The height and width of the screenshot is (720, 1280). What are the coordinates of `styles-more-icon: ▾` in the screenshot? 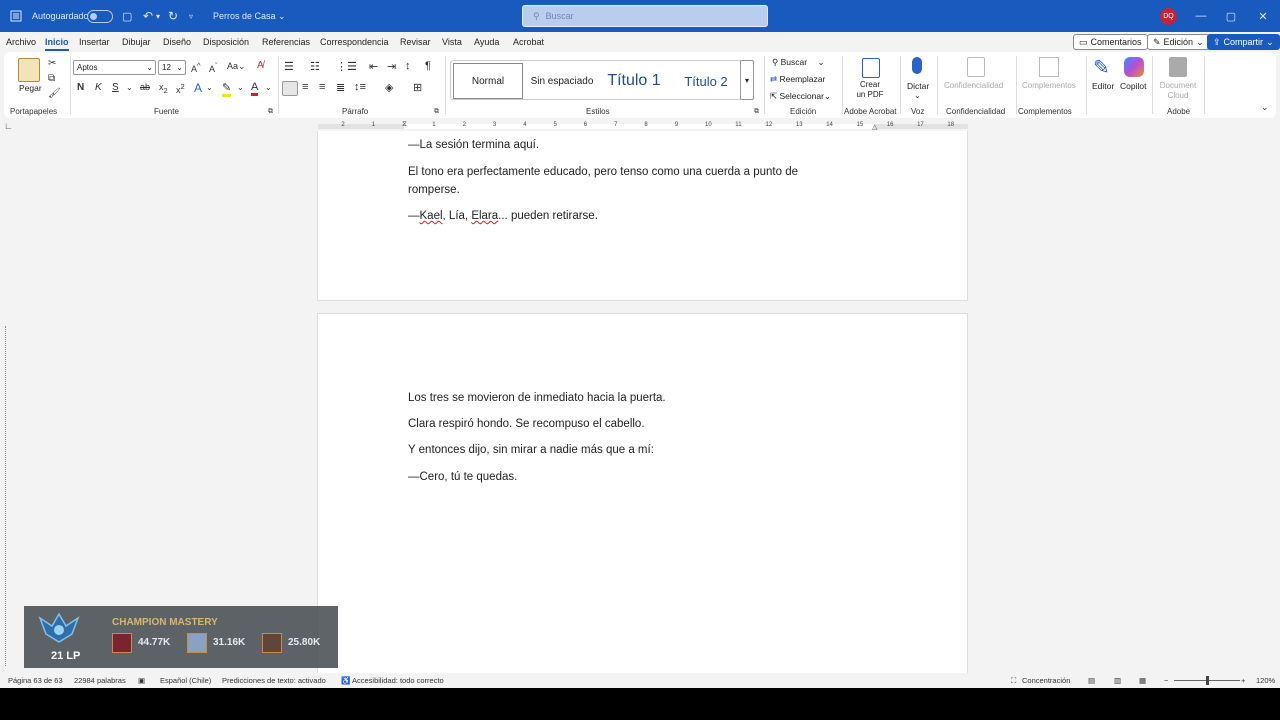 It's located at (747, 80).